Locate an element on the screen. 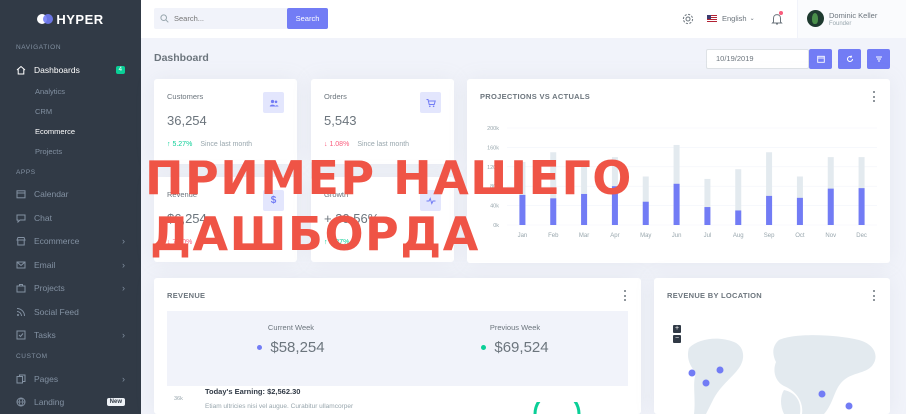 This screenshot has width=906, height=414. sidebar-item-tasks: Tasks › is located at coordinates (70, 336).